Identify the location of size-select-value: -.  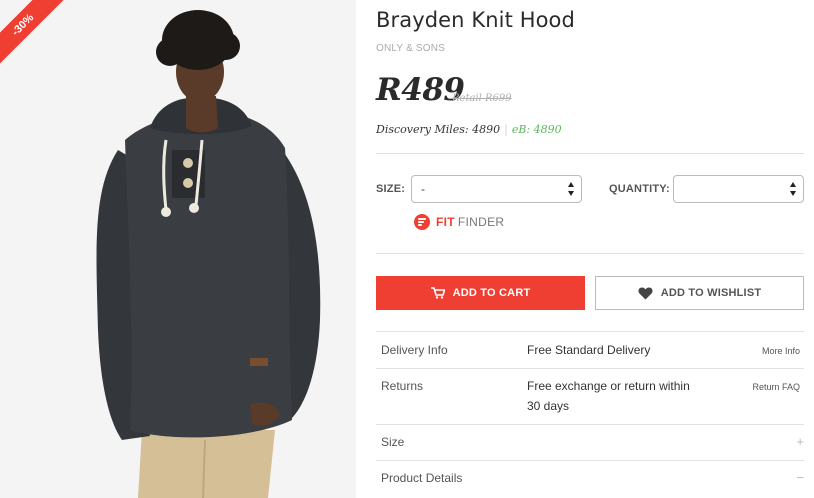
(423, 189).